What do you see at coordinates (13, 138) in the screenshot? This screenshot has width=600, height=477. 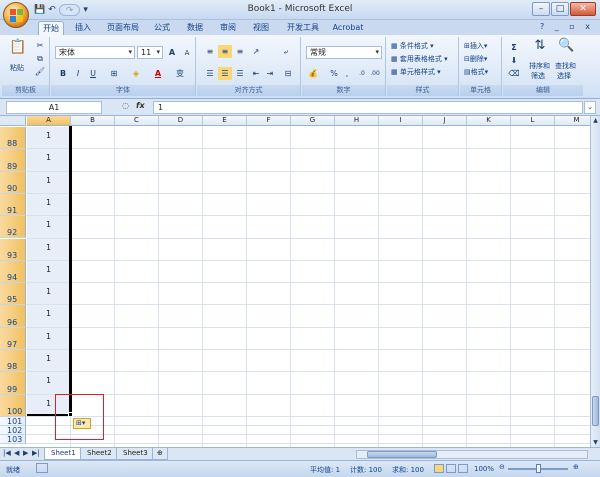 I see `row-header-88: 88` at bounding box center [13, 138].